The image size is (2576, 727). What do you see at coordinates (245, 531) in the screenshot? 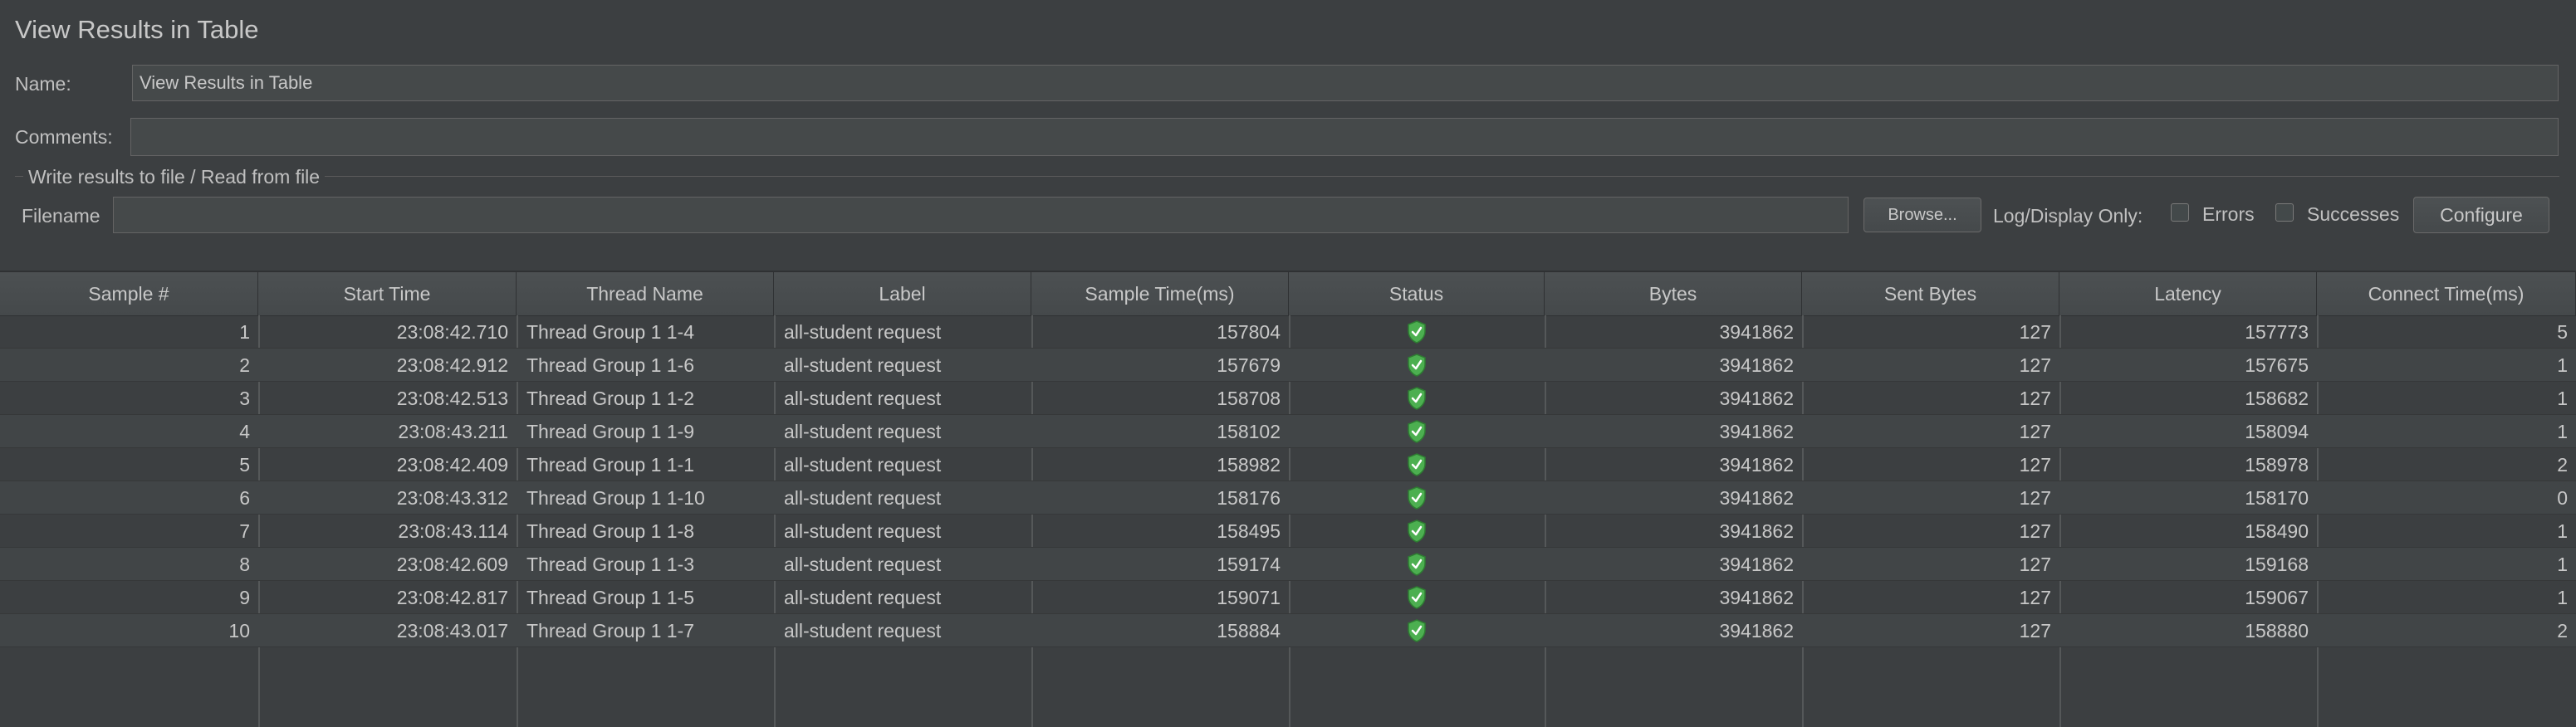
I see `cell-sample-number: 7` at bounding box center [245, 531].